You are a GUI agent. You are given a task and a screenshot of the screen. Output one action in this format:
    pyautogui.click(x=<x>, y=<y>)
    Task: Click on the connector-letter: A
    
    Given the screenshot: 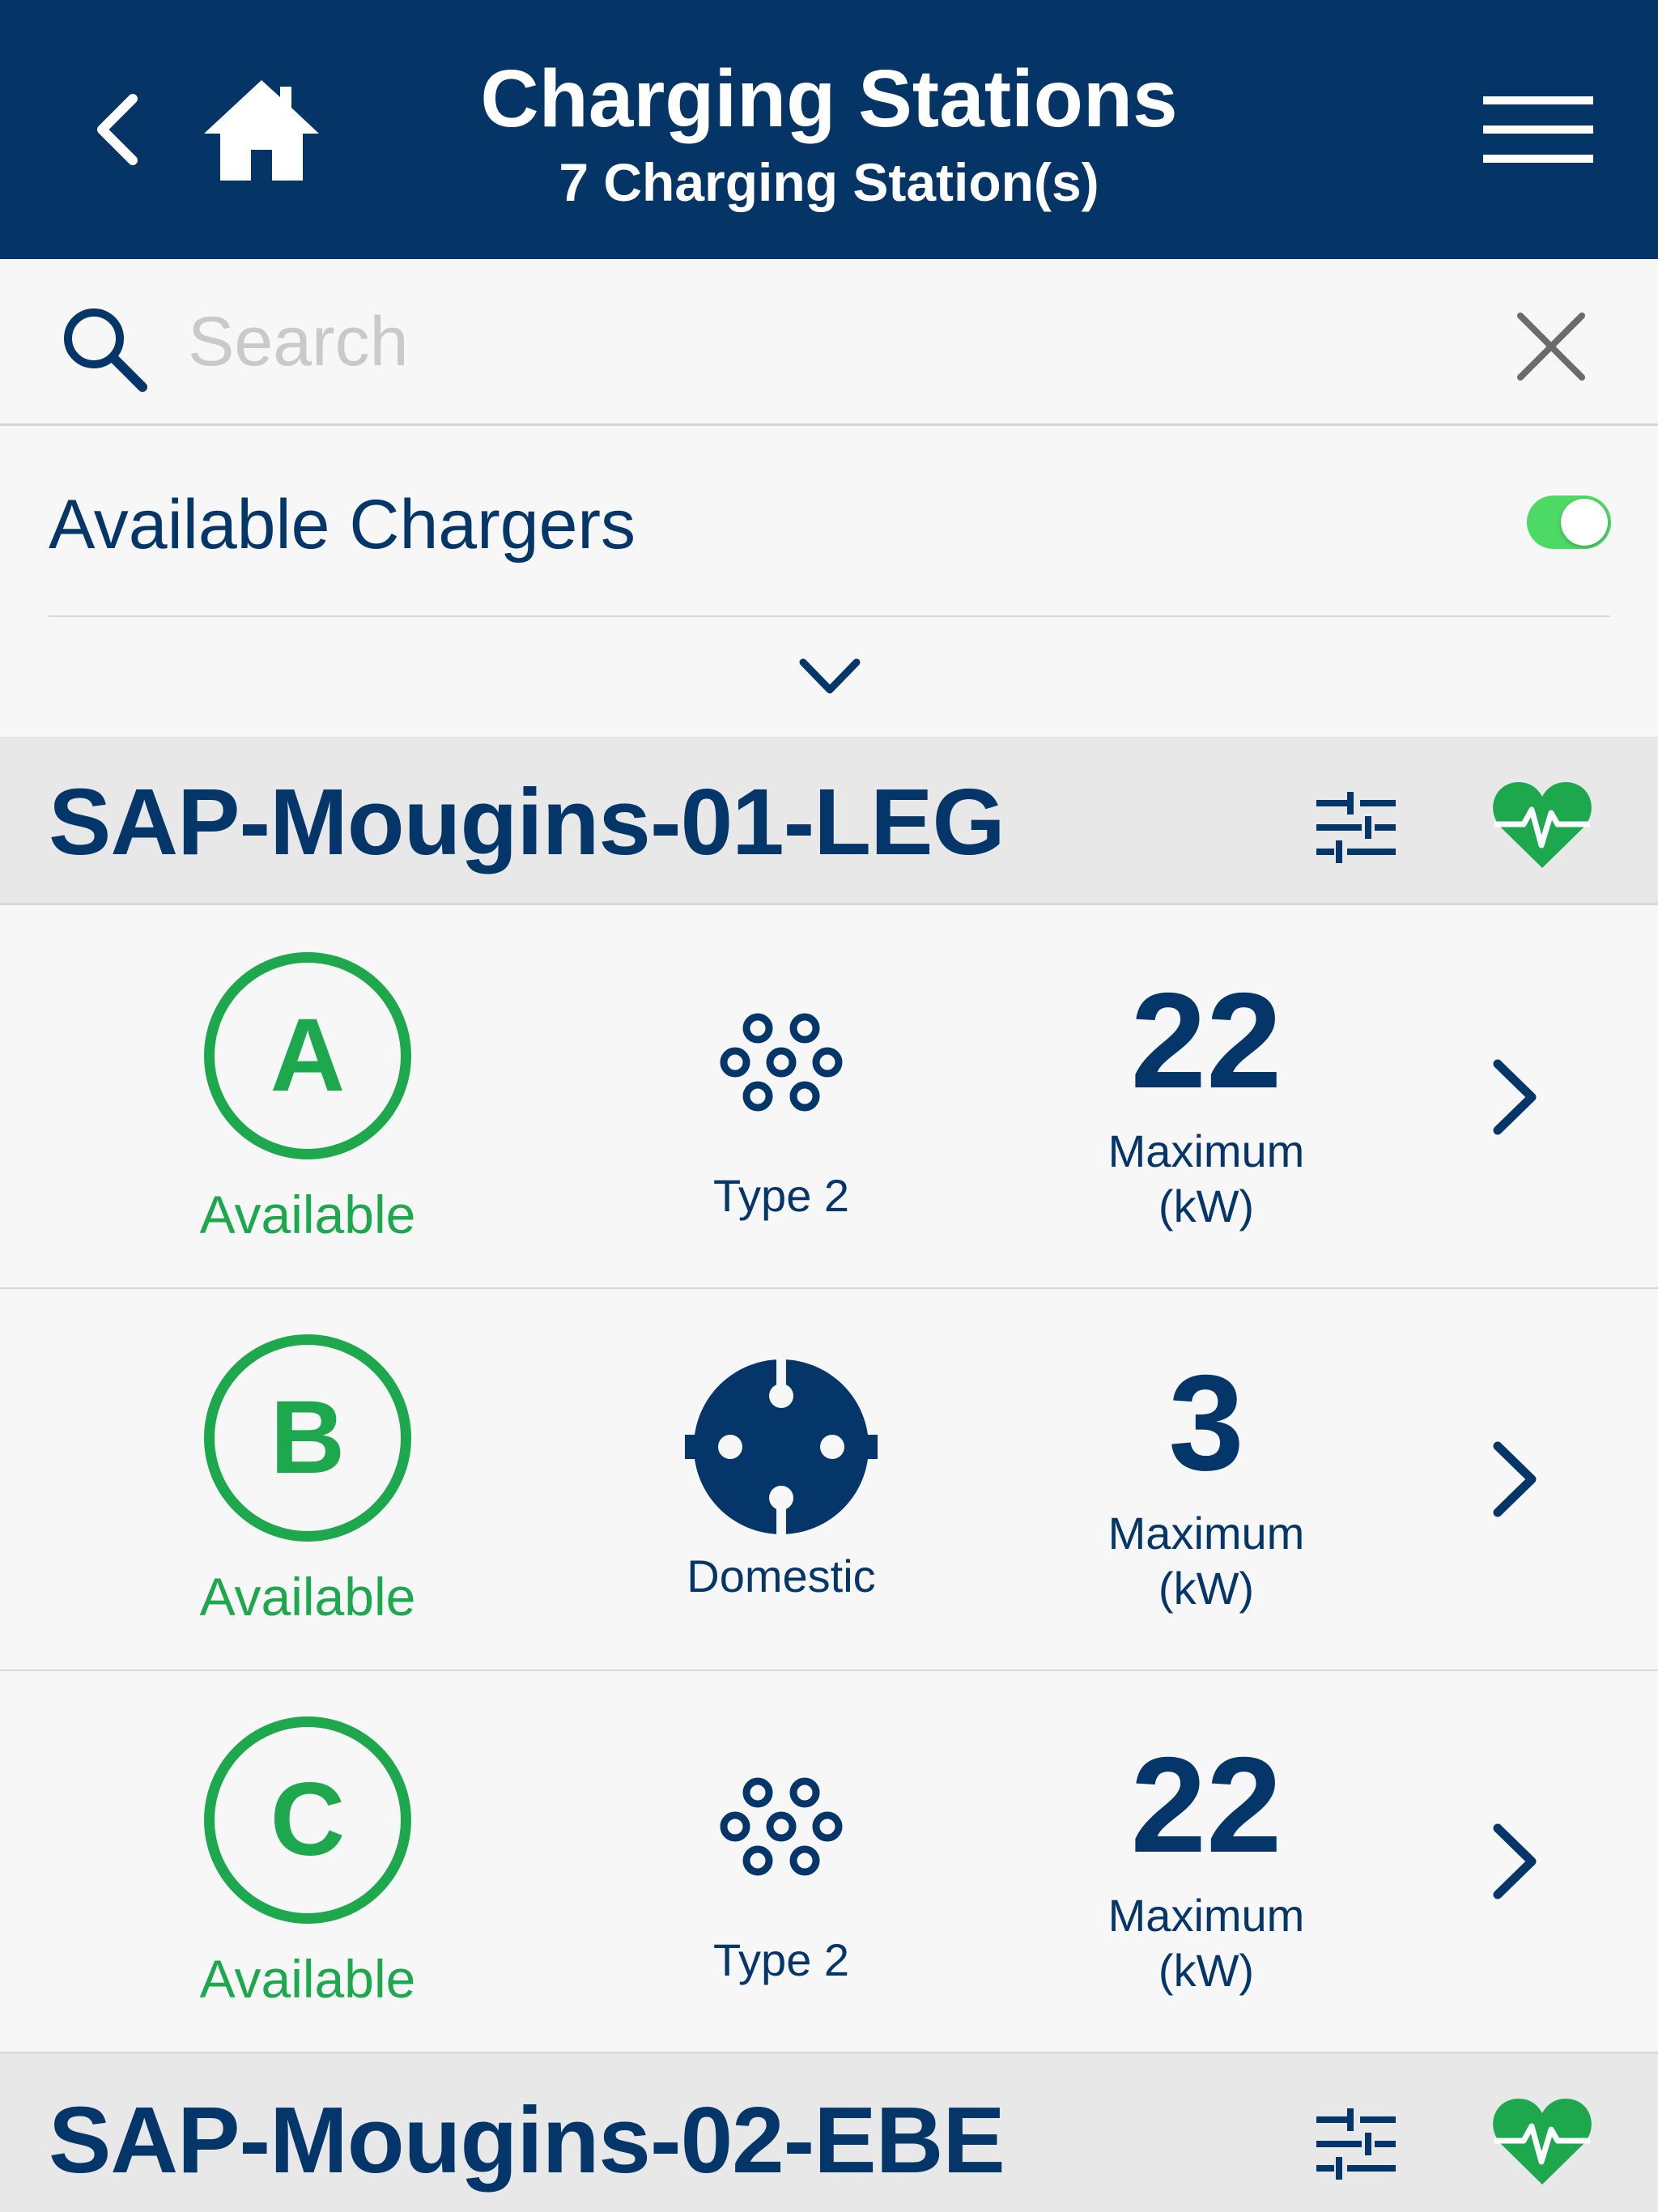 What is the action you would take?
    pyautogui.click(x=308, y=1055)
    